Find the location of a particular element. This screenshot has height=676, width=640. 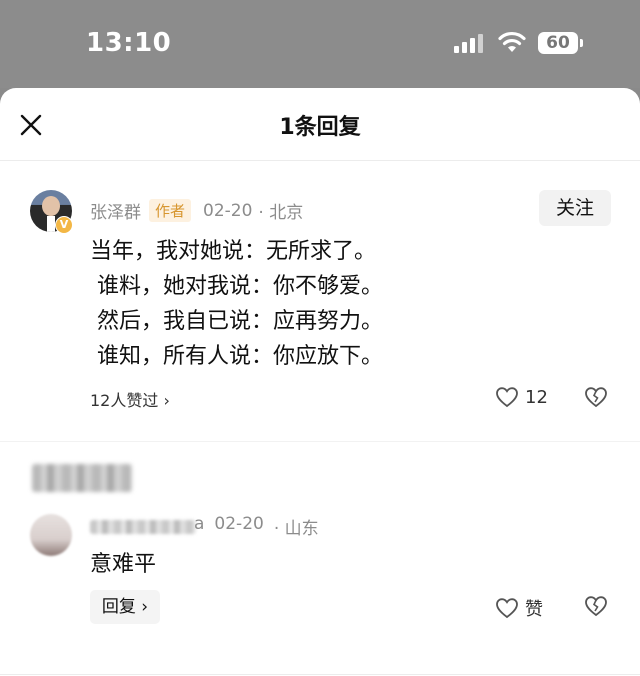

cellular-signal-icon is located at coordinates (470, 43).